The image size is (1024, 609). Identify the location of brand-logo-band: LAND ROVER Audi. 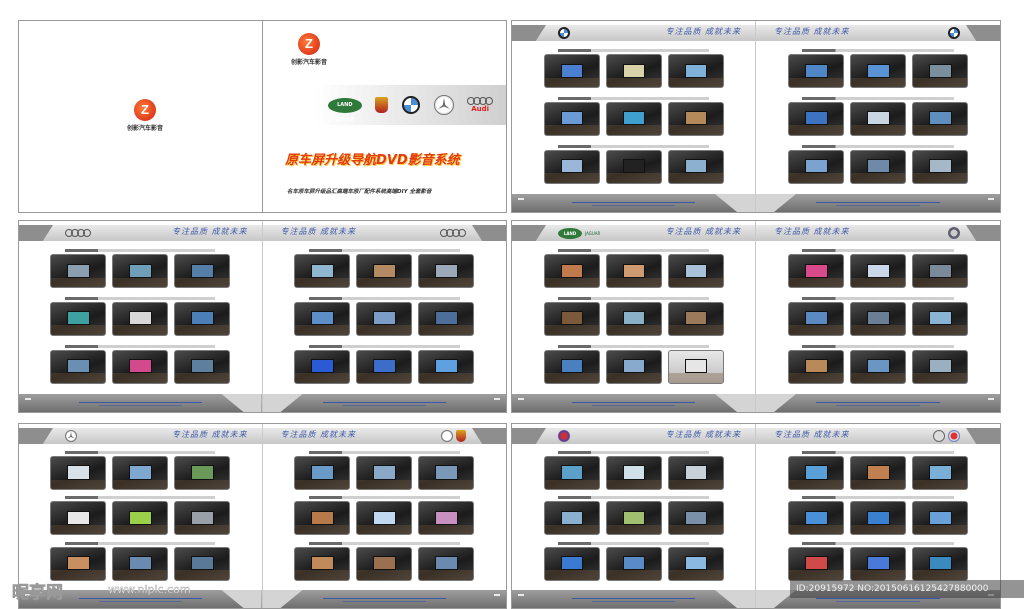
(410, 105).